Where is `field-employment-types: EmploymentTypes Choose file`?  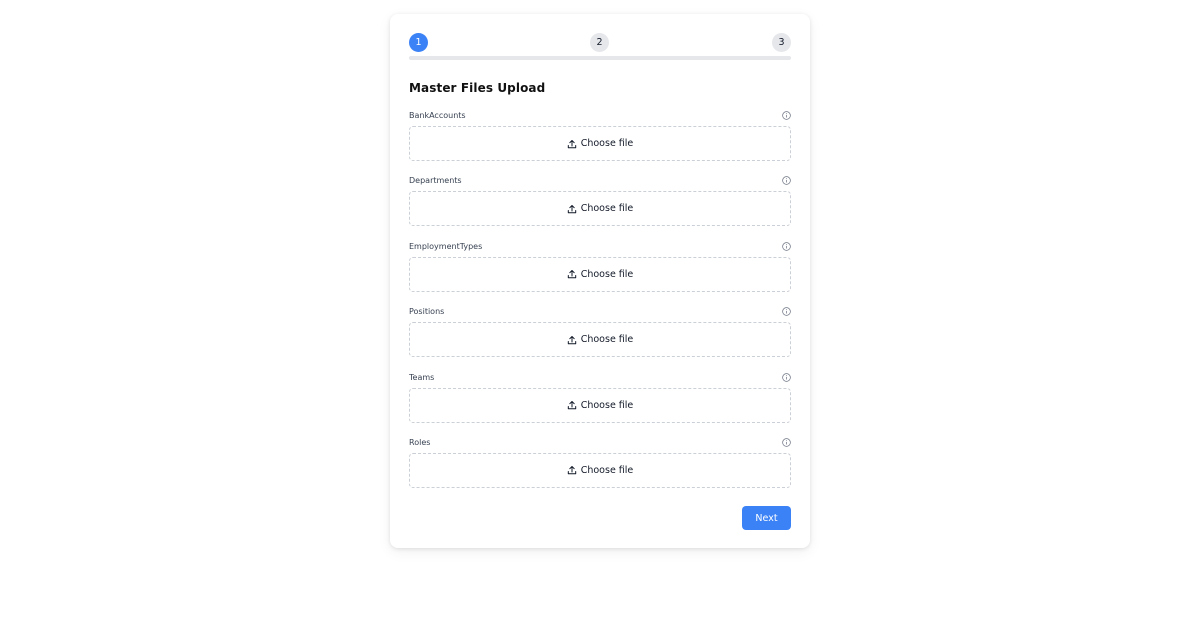
field-employment-types: EmploymentTypes Choose file is located at coordinates (600, 274).